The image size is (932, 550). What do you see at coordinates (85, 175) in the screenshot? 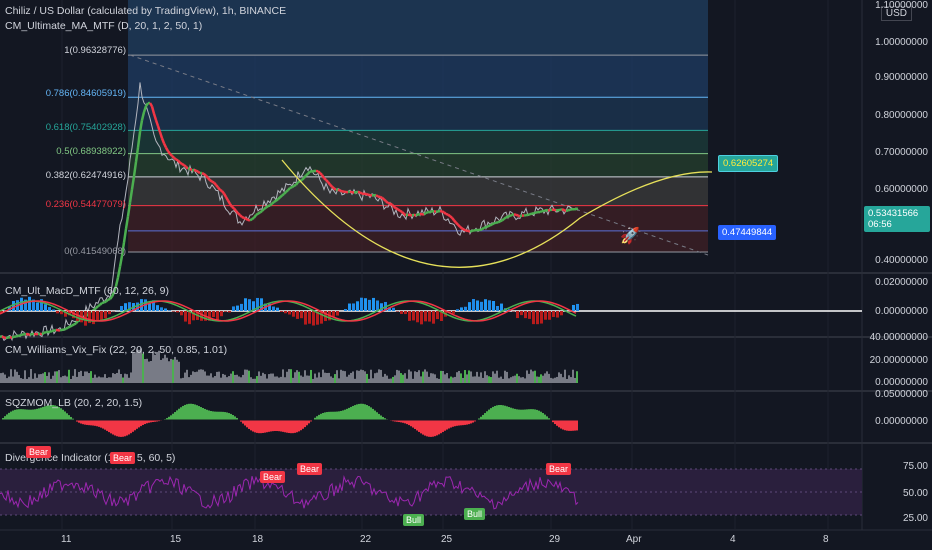
I see `fib-label-0382: 0.382(0.62474916)` at bounding box center [85, 175].